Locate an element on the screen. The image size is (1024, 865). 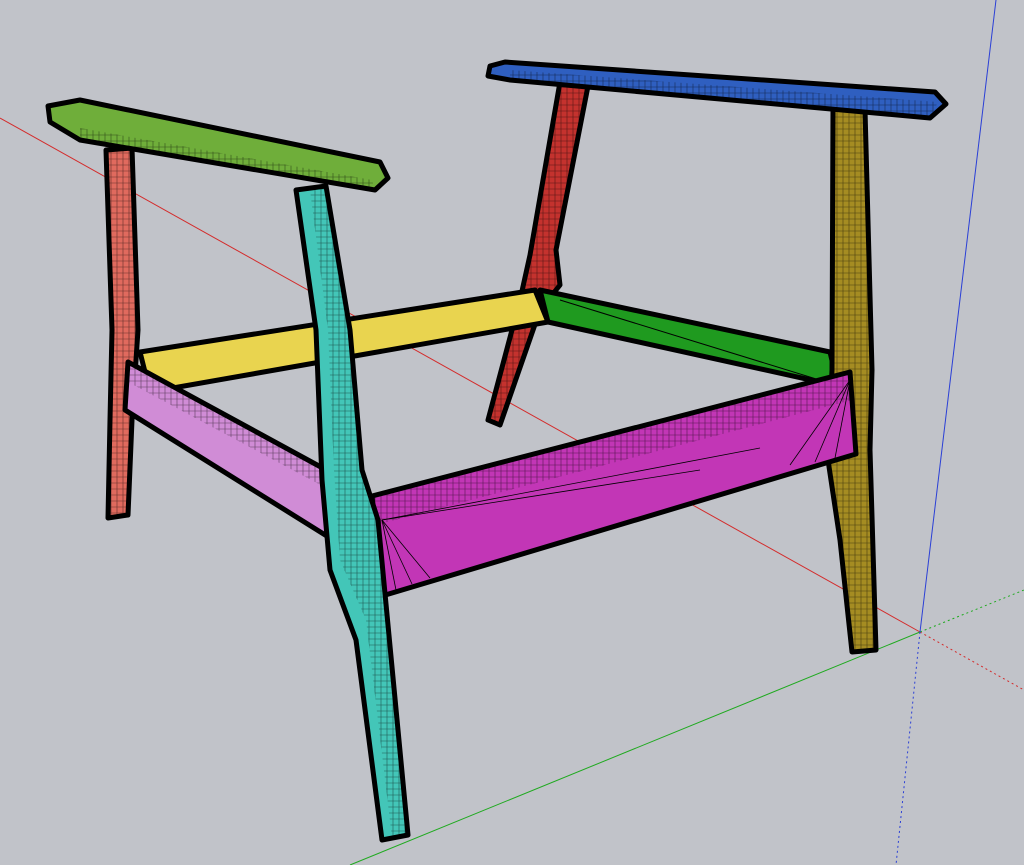
green-axis-dotted is located at coordinates (971, 611).